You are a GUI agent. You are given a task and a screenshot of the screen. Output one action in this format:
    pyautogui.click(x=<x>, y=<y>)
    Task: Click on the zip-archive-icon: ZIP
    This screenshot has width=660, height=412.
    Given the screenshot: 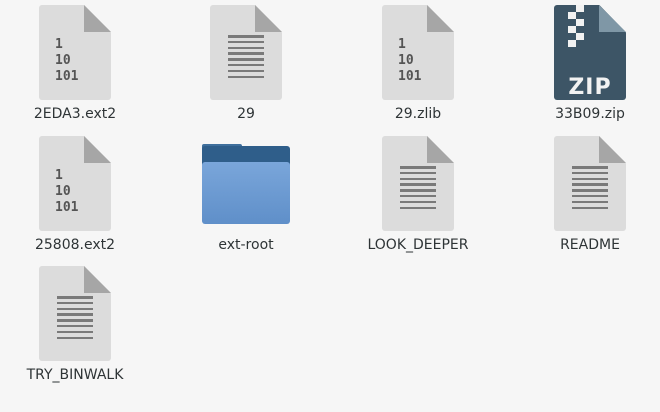 What is the action you would take?
    pyautogui.click(x=590, y=54)
    